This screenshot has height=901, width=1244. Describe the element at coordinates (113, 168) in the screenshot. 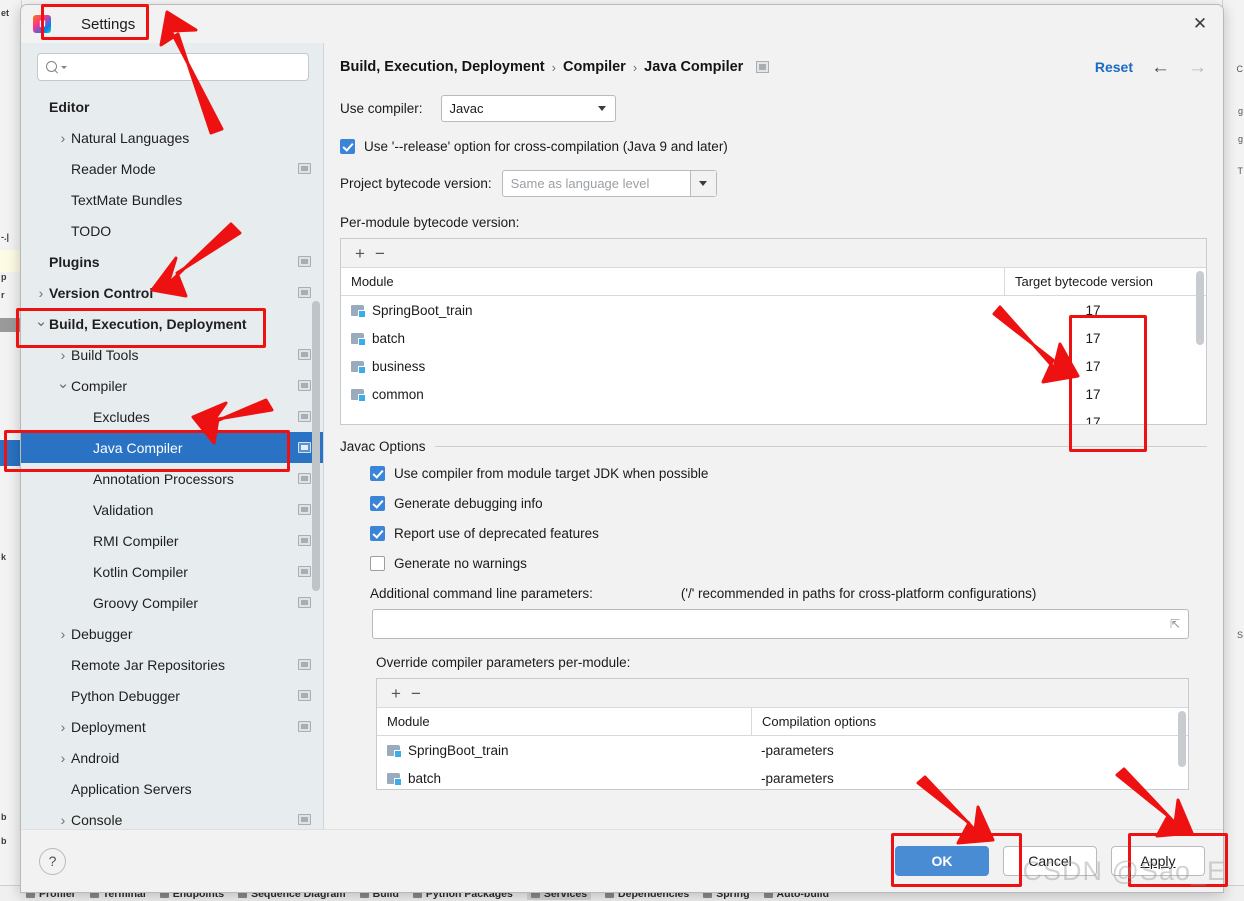

I see `sidebar-item-label: Reader Mode` at that location.